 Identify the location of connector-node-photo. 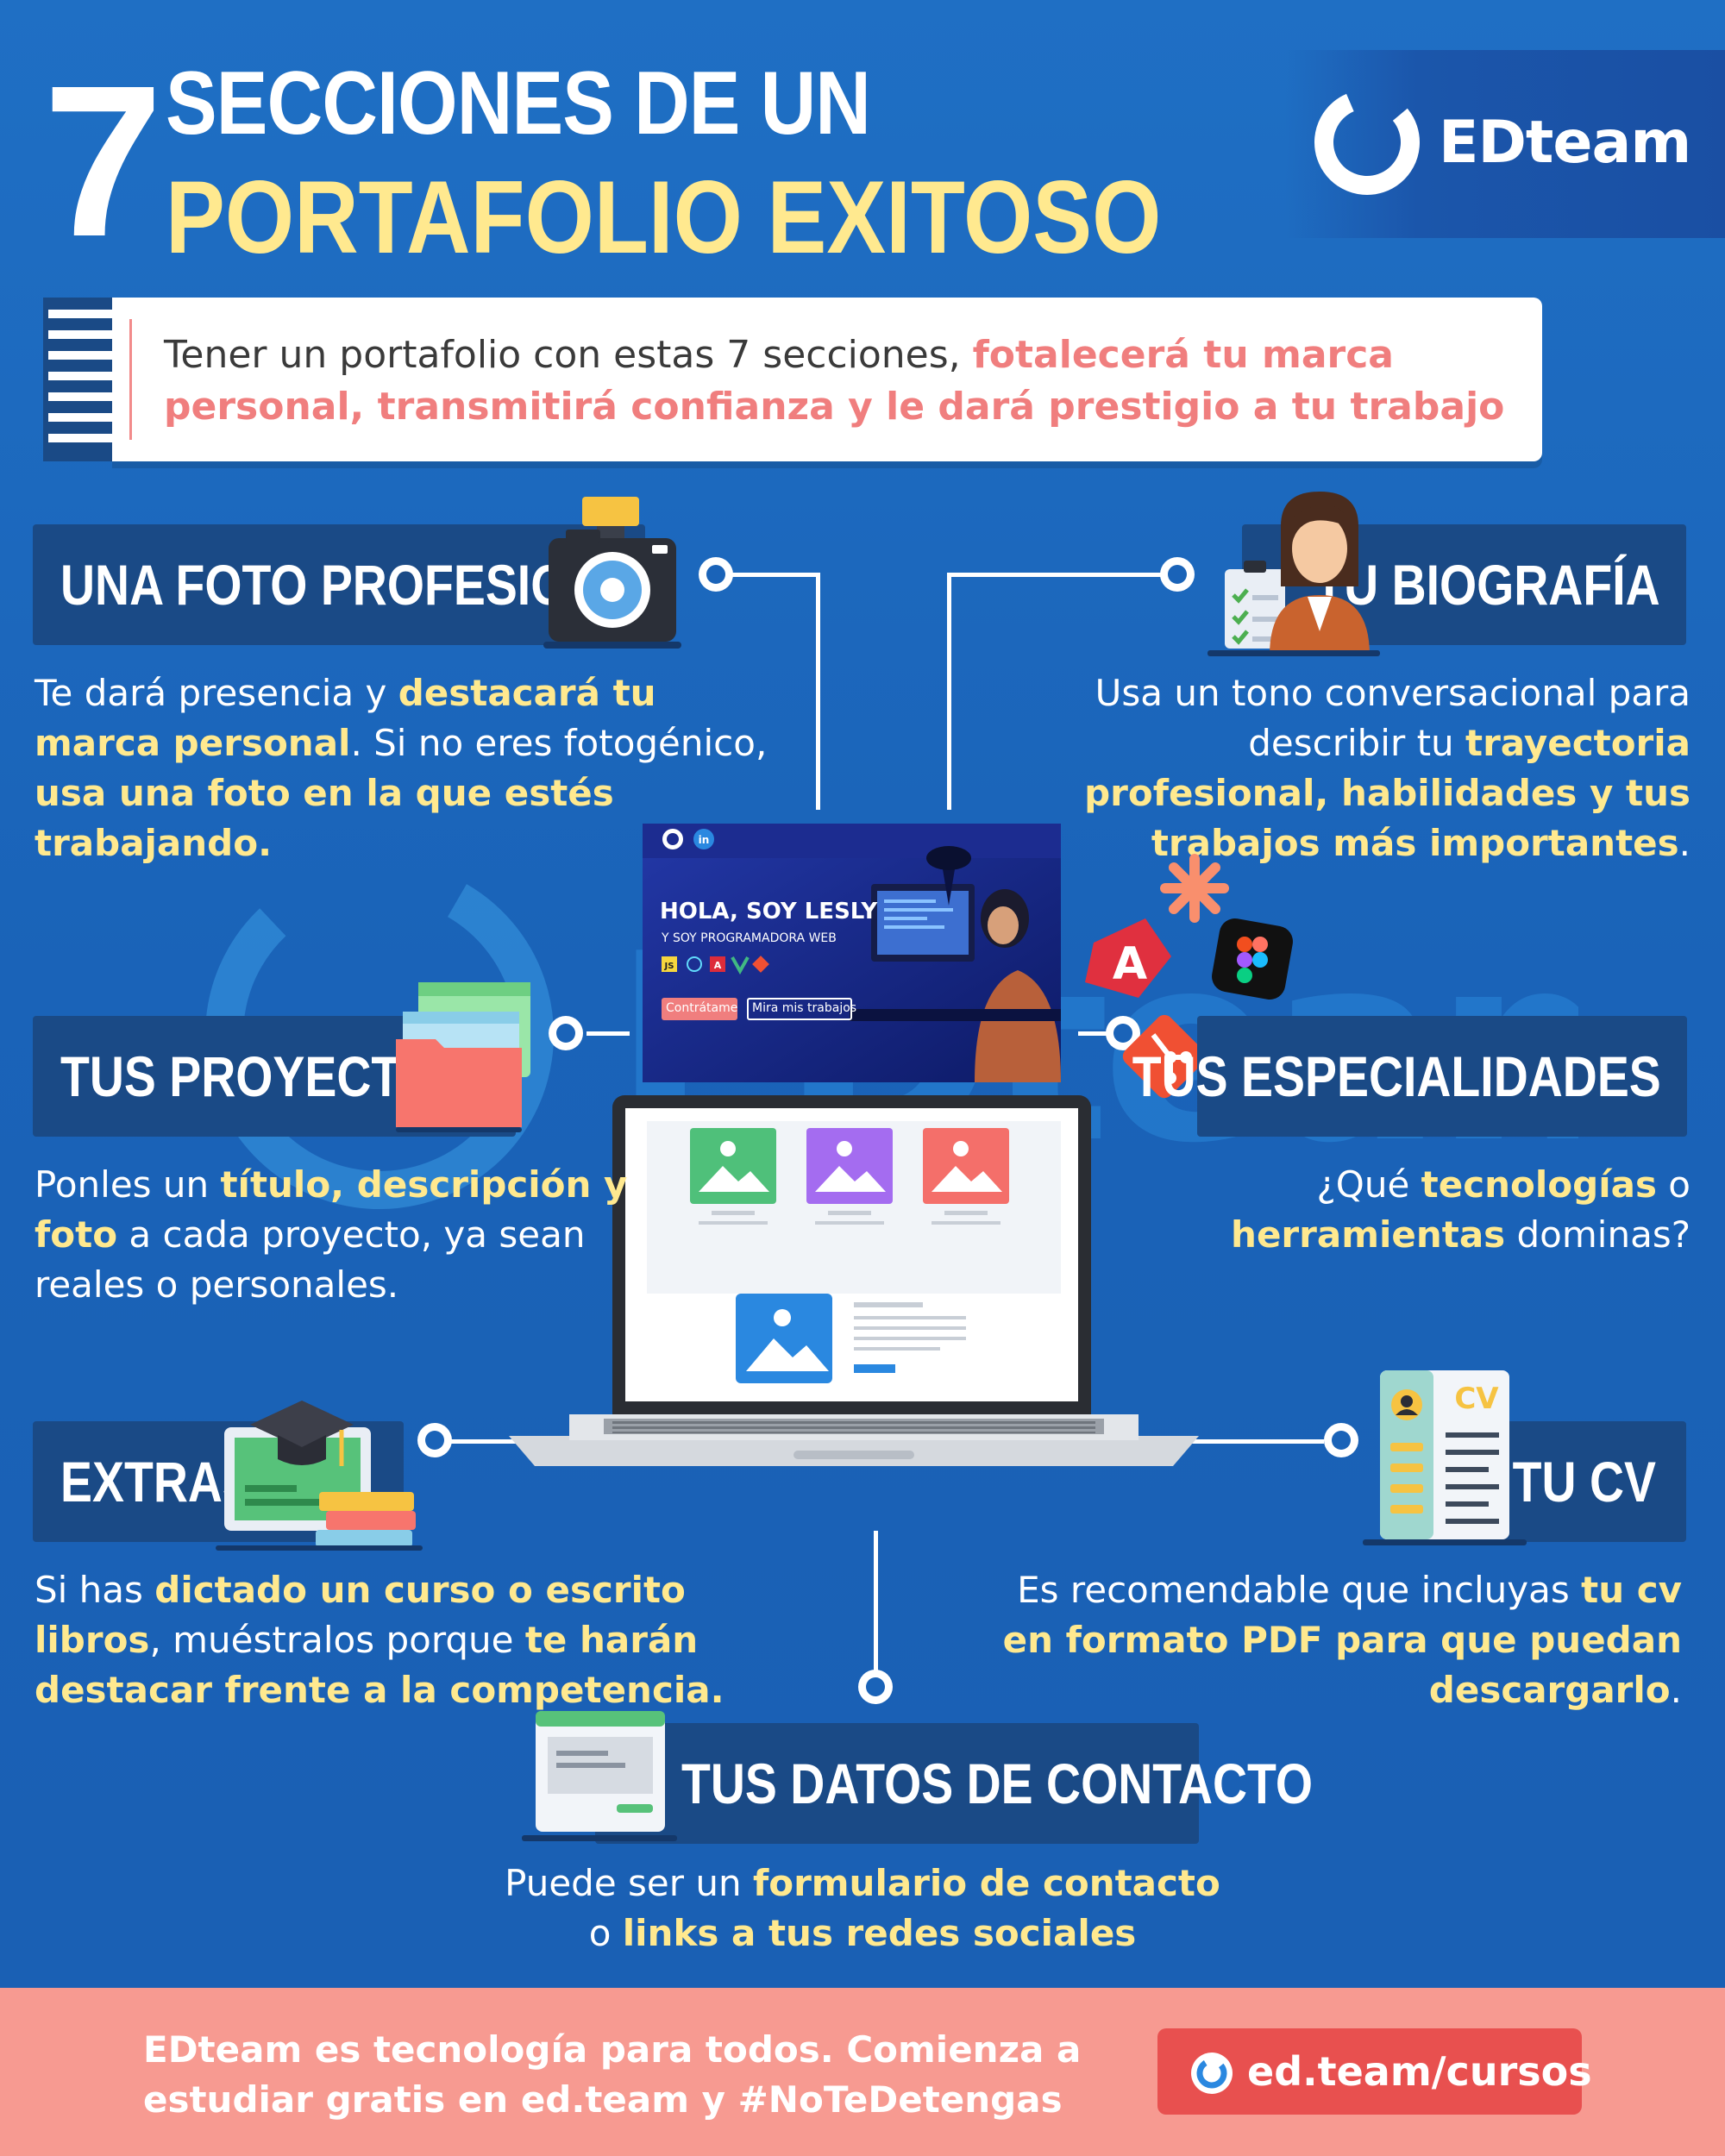
(716, 574).